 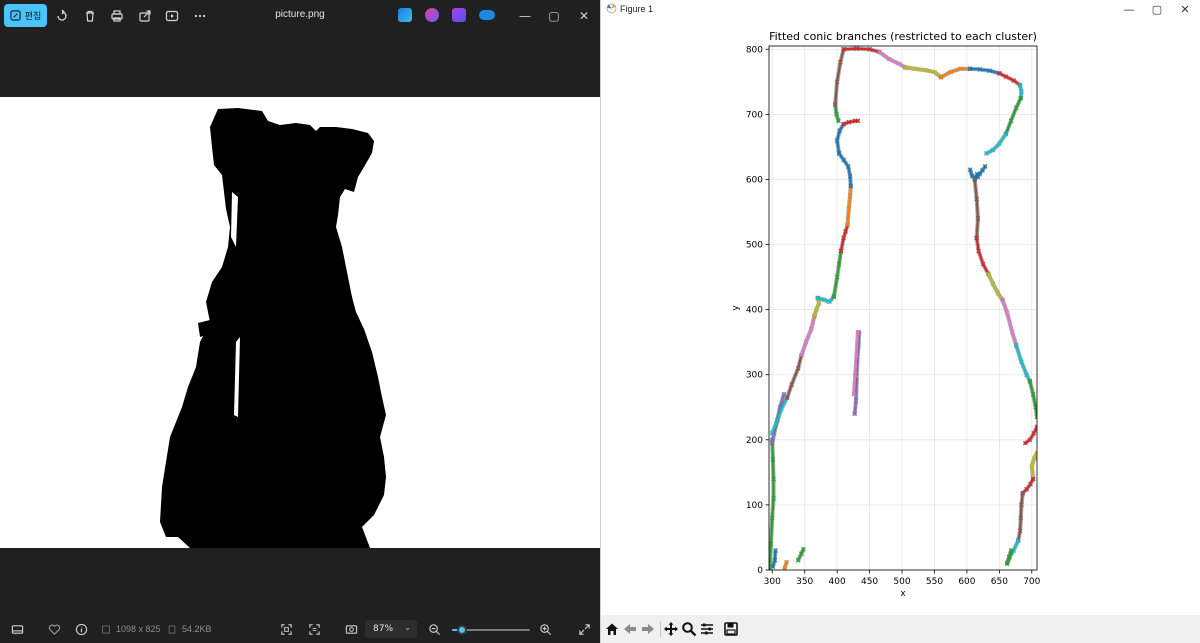 What do you see at coordinates (731, 629) in the screenshot?
I see `save-icon` at bounding box center [731, 629].